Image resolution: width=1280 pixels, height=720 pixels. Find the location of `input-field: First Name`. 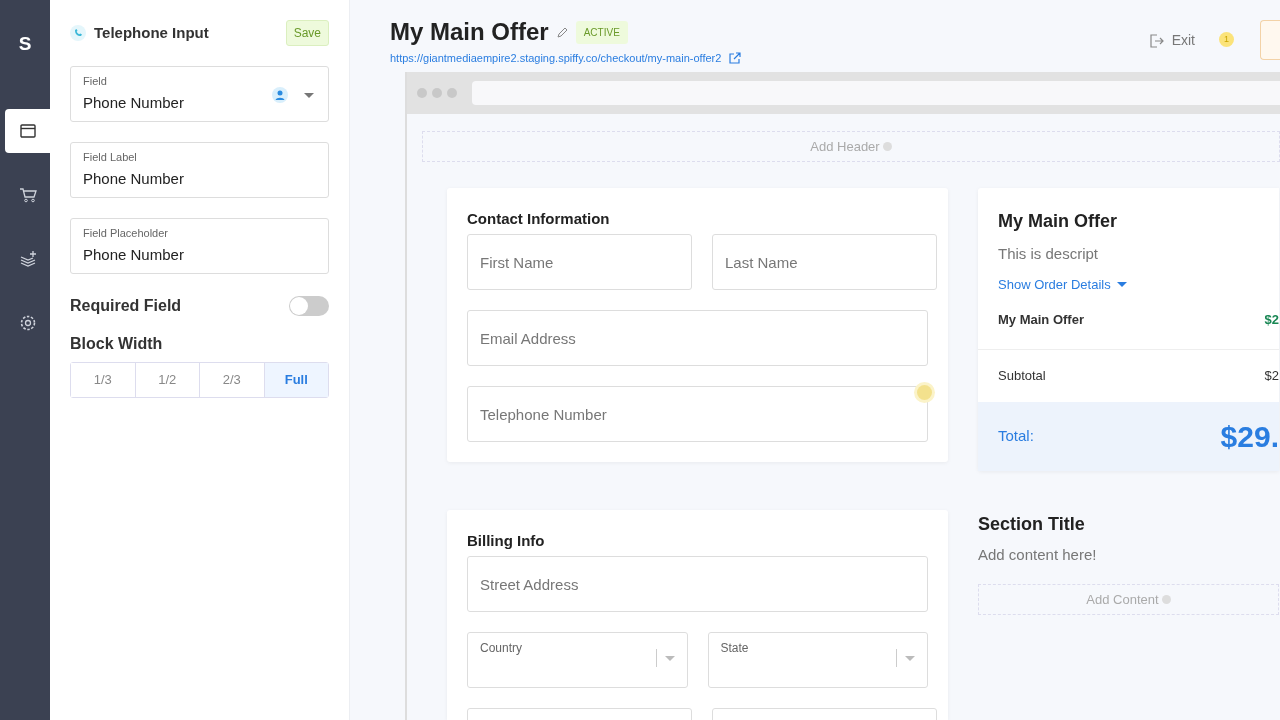

input-field: First Name is located at coordinates (579, 262).